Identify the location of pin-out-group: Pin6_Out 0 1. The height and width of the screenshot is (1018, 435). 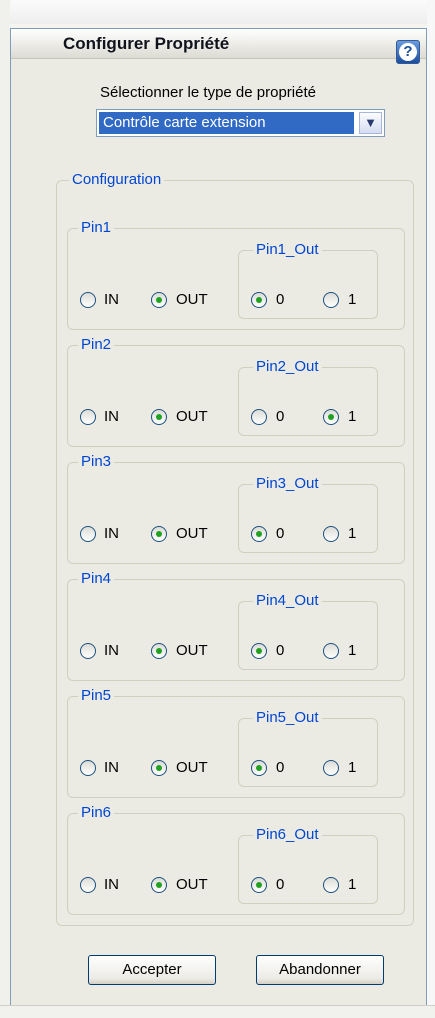
(308, 865).